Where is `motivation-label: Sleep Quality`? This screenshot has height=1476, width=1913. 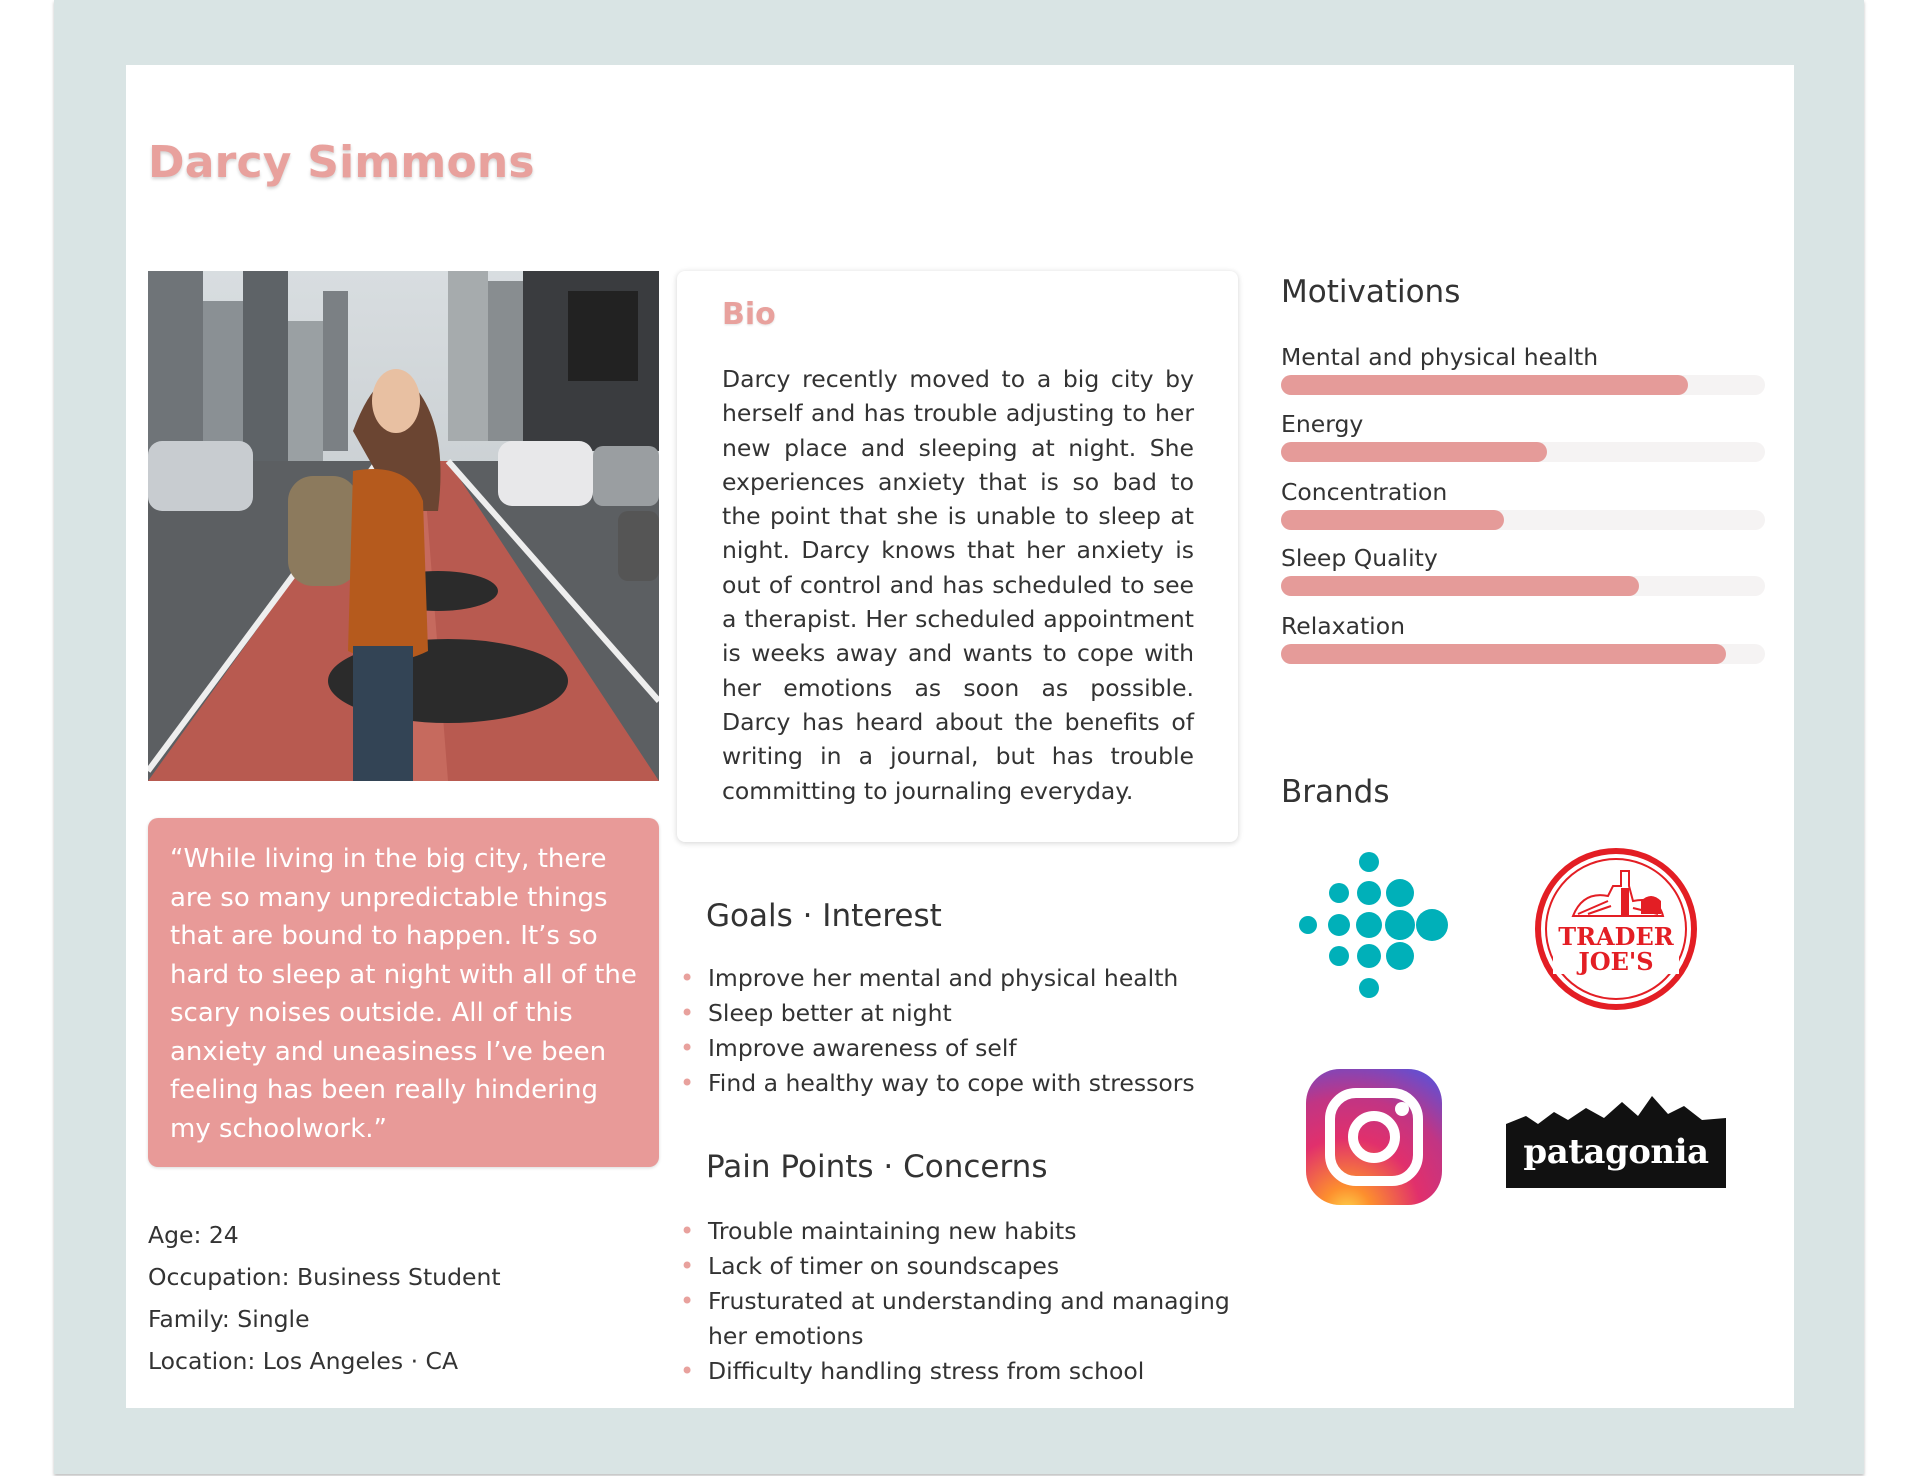 motivation-label: Sleep Quality is located at coordinates (1359, 558).